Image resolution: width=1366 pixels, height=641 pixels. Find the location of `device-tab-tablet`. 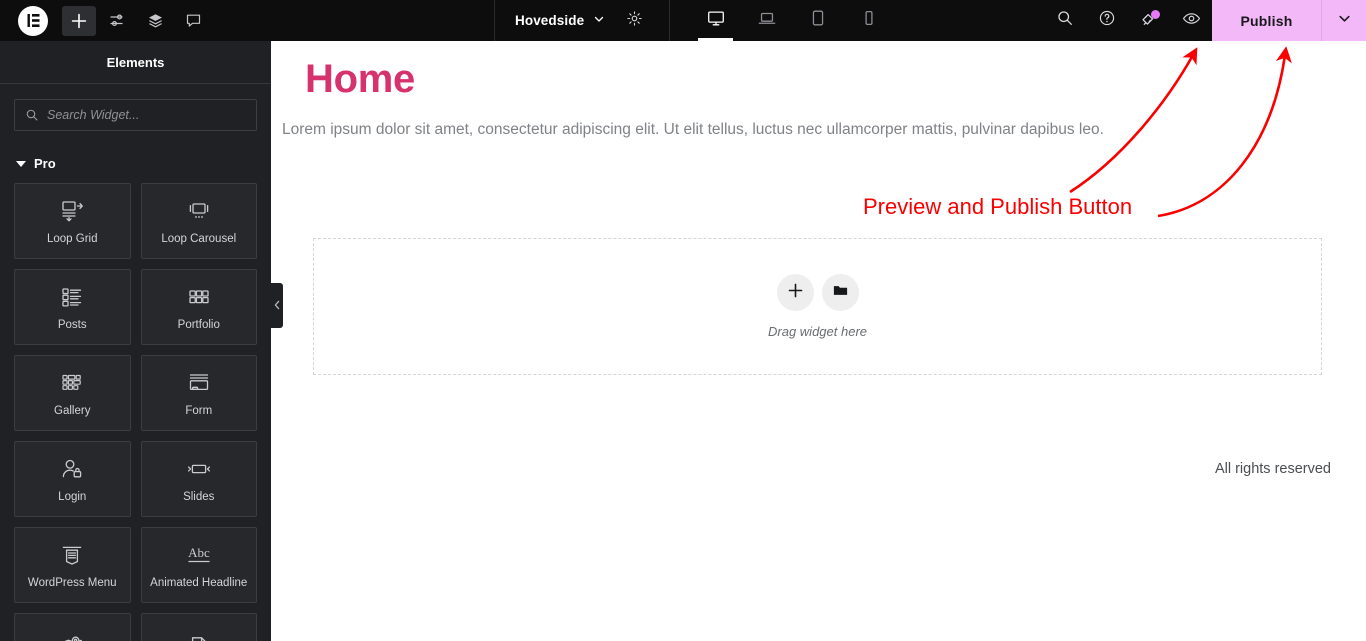

device-tab-tablet is located at coordinates (817, 20).